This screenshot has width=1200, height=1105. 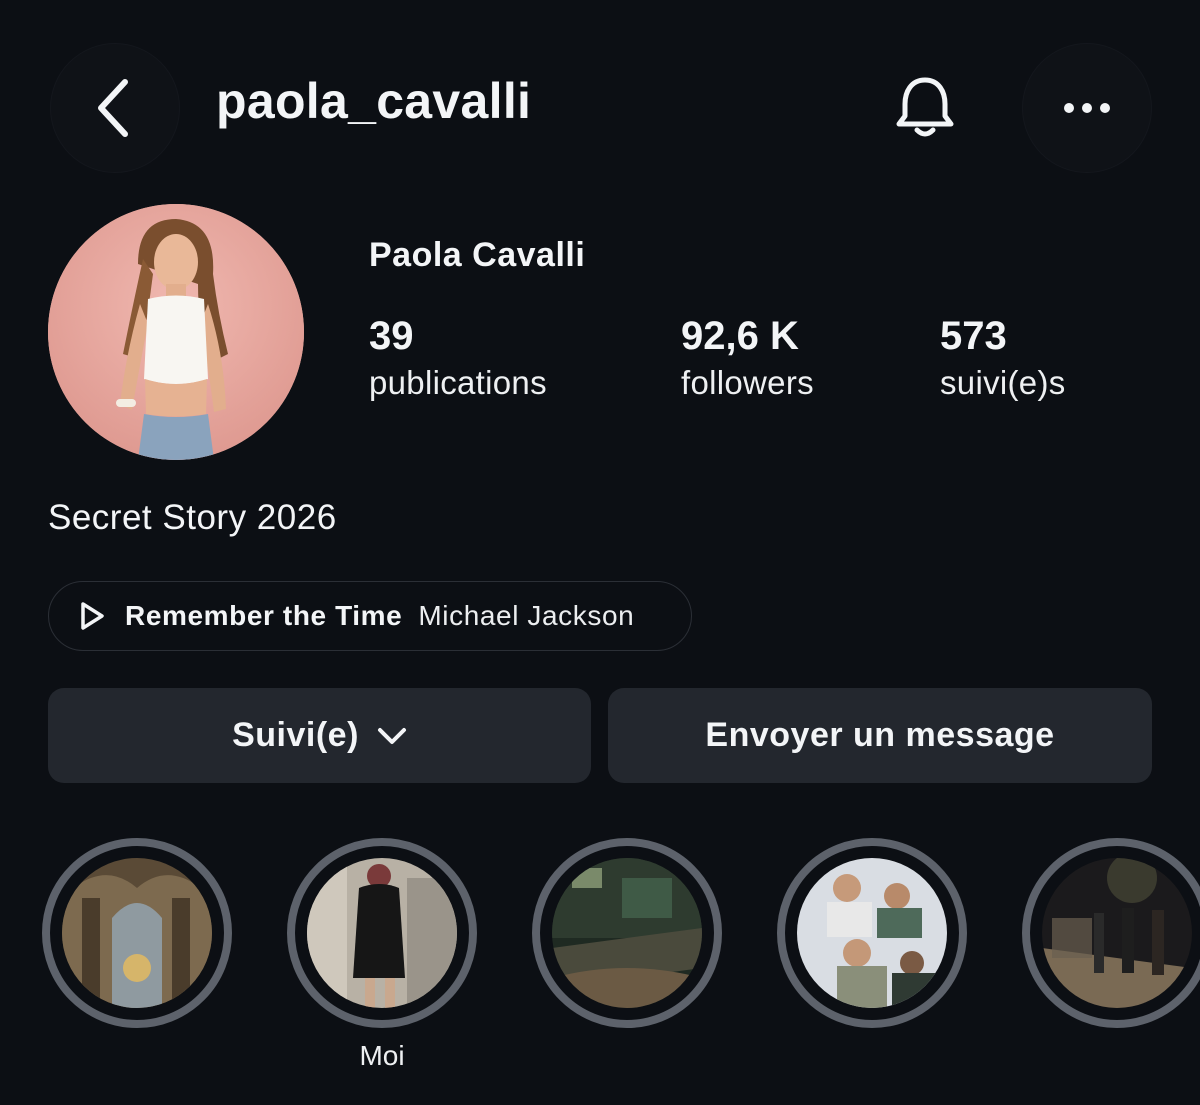 What do you see at coordinates (477, 255) in the screenshot?
I see `profile-full-name: Paola Cavalli` at bounding box center [477, 255].